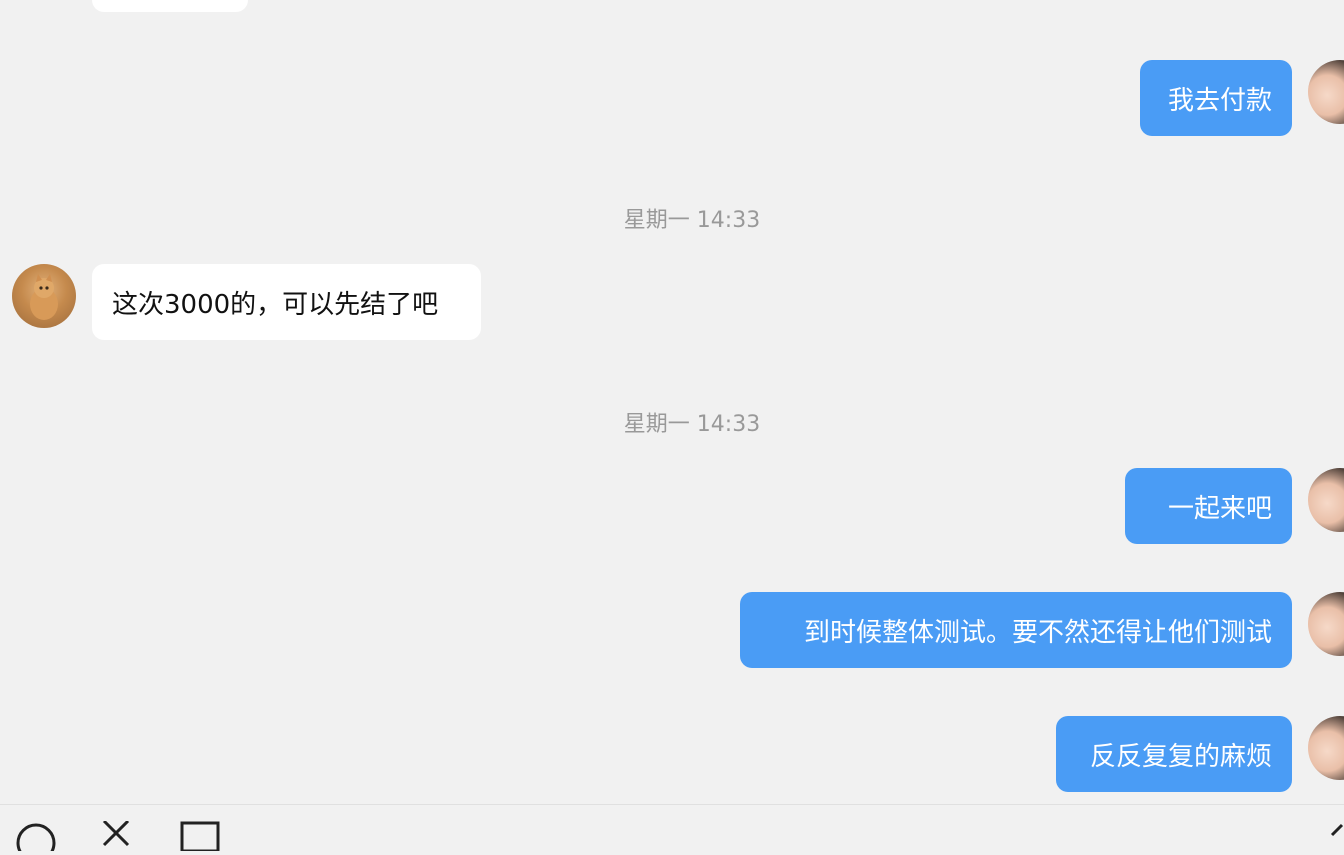 Image resolution: width=1344 pixels, height=855 pixels. What do you see at coordinates (1037, 632) in the screenshot?
I see `message-text: 到时候整体测试。要不然还得让他们测试` at bounding box center [1037, 632].